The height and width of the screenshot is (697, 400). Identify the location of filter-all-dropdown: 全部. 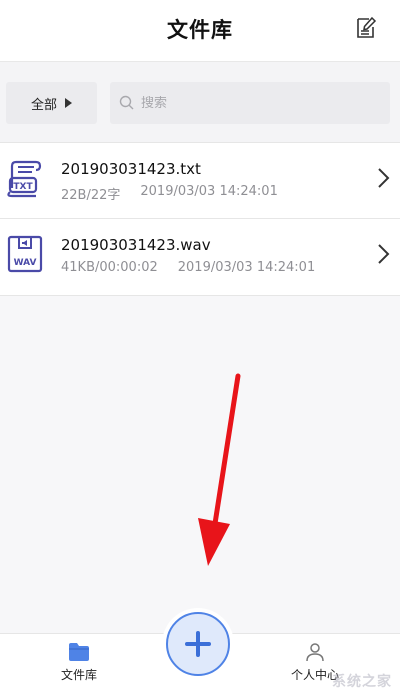
(51, 103).